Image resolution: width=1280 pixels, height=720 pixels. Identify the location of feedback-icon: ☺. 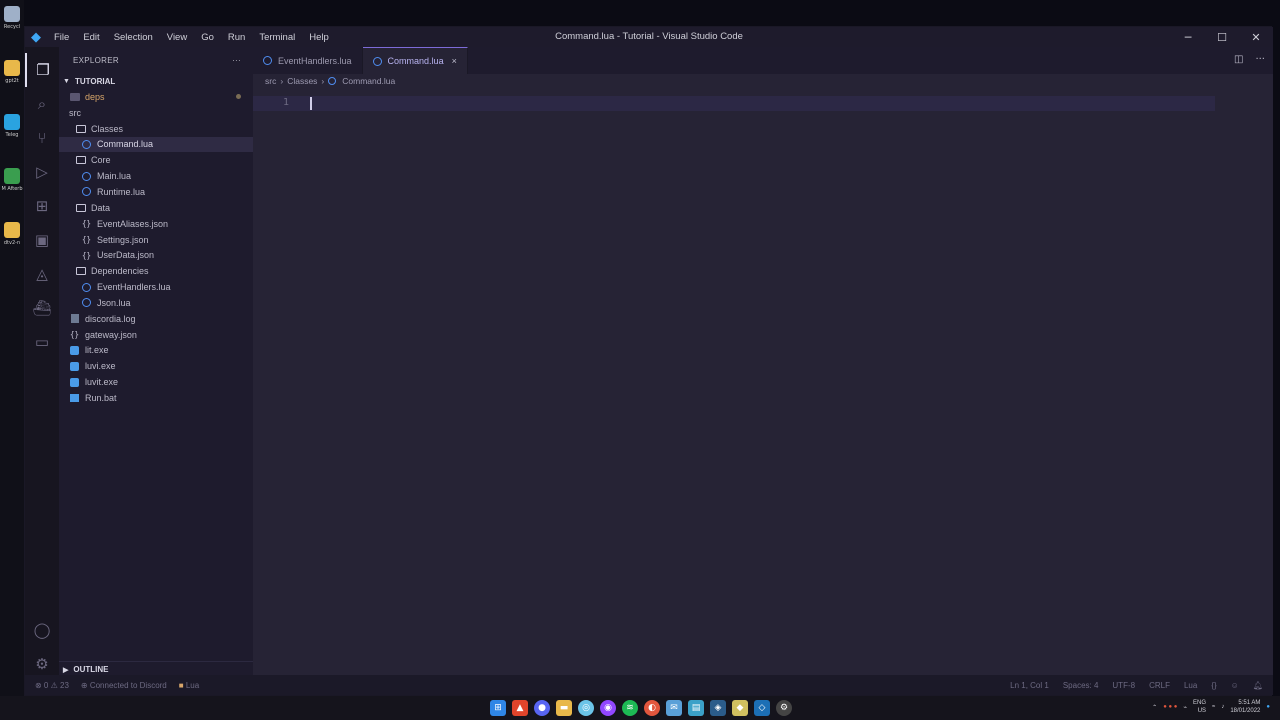
(1235, 685).